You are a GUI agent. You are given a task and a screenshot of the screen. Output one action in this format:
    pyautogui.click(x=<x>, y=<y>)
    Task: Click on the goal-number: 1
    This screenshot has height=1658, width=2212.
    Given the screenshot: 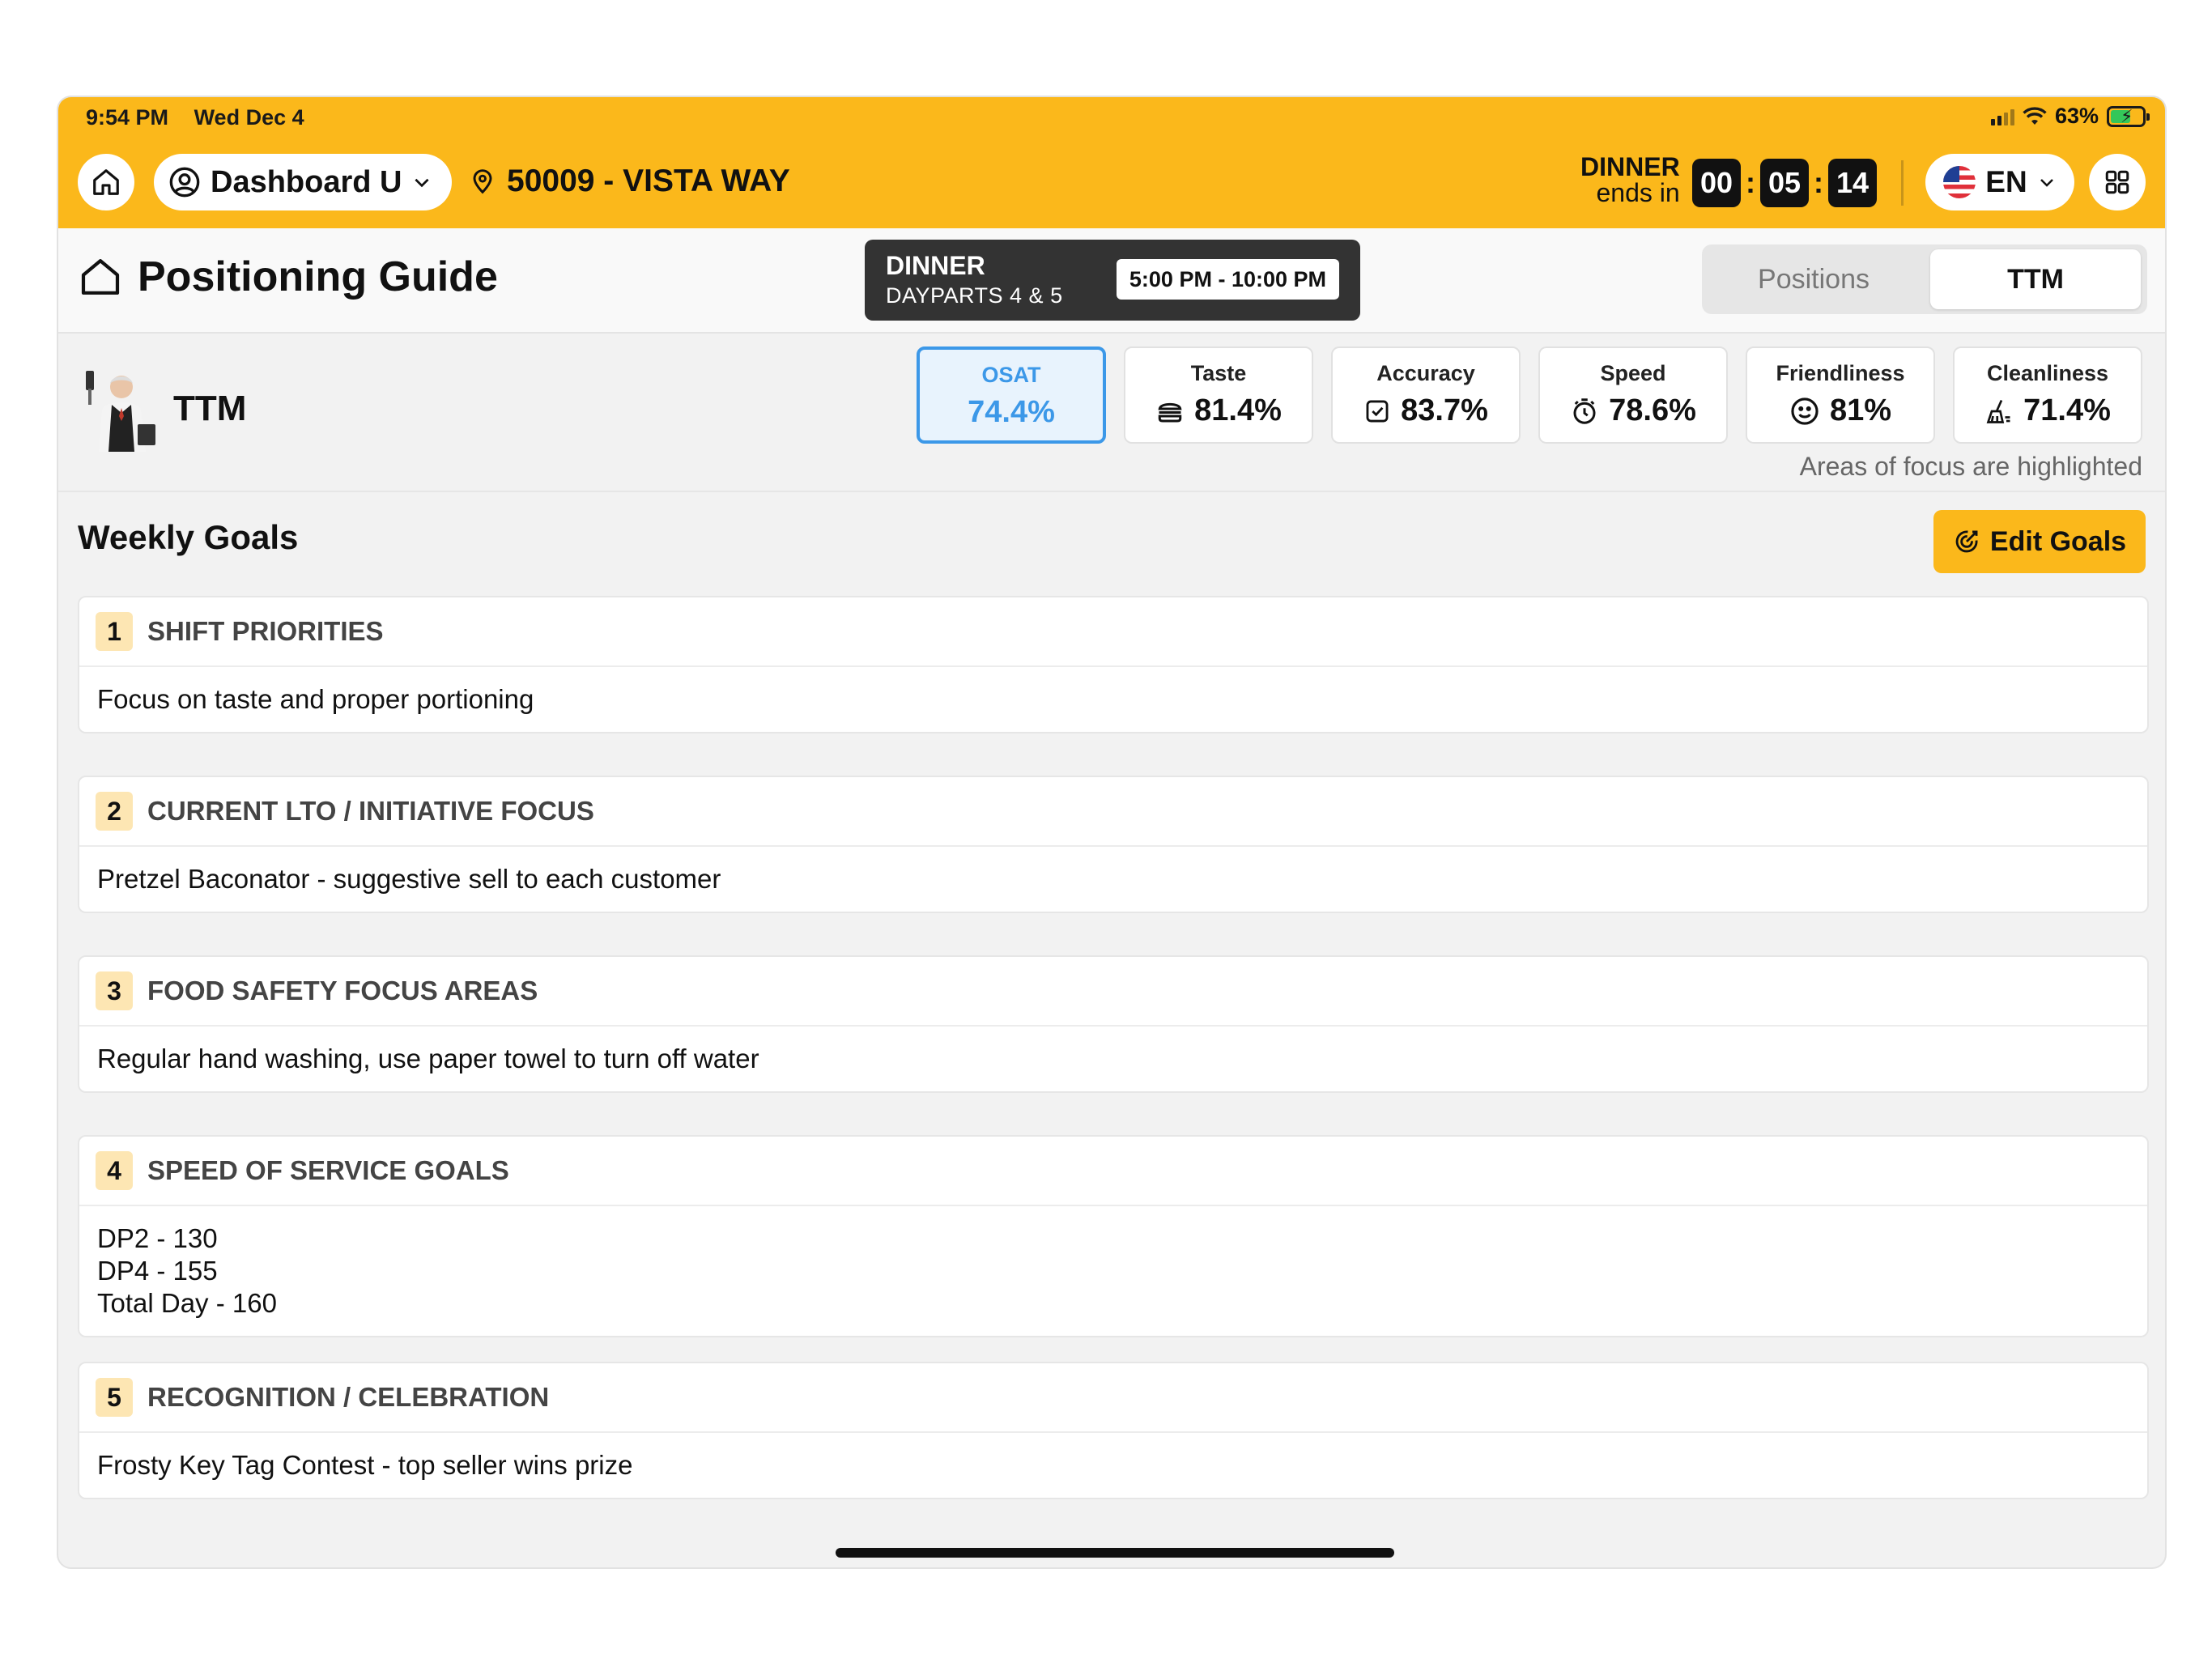 What is the action you would take?
    pyautogui.click(x=115, y=631)
    